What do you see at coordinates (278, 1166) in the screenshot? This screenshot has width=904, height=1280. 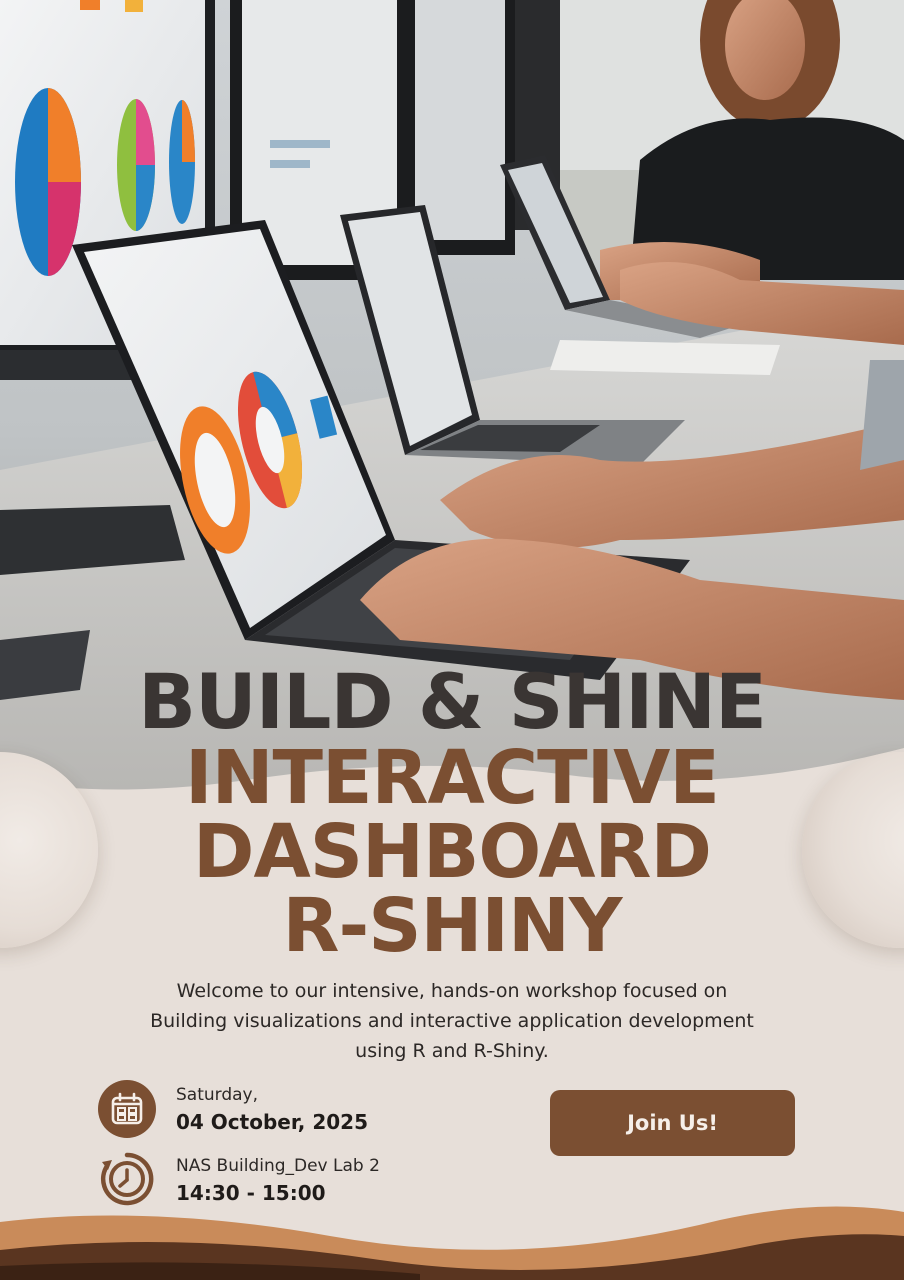 I see `event-location: NAS Building_Dev Lab 2` at bounding box center [278, 1166].